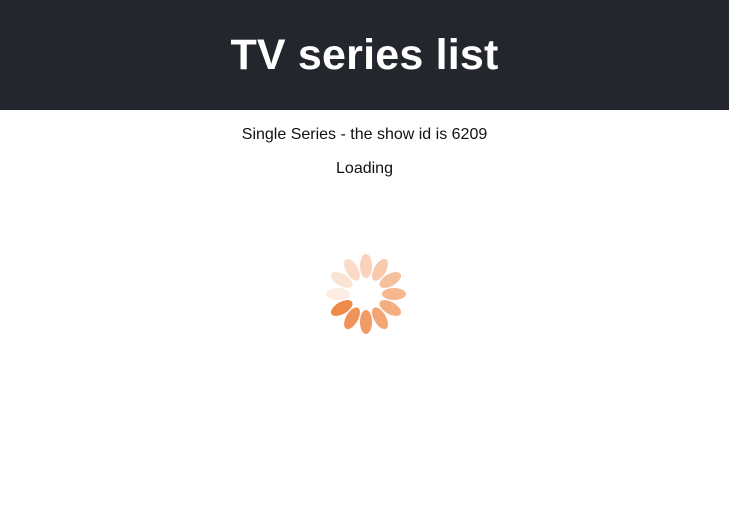 The width and height of the screenshot is (729, 530). I want to click on loading-spinner, so click(366, 294).